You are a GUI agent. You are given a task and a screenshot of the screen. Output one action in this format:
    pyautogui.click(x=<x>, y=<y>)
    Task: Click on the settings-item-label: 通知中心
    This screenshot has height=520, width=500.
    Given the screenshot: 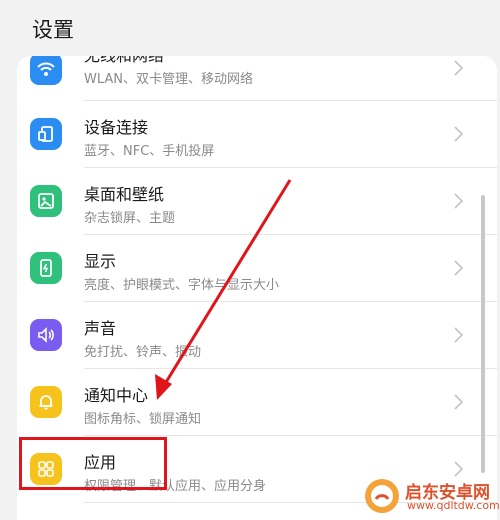 What is the action you would take?
    pyautogui.click(x=116, y=395)
    